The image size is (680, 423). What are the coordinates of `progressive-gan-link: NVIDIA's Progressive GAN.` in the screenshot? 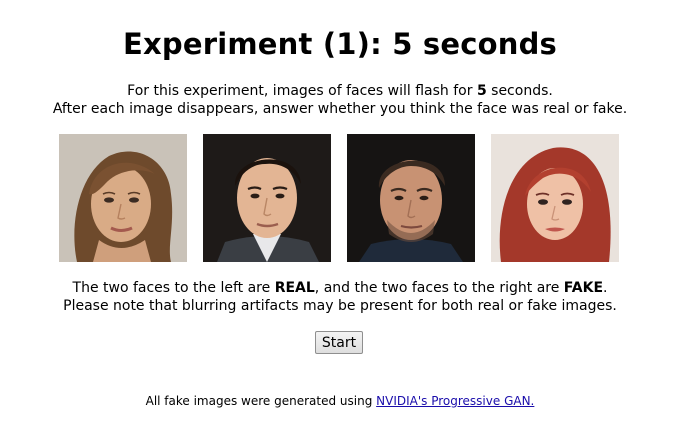 It's located at (455, 401).